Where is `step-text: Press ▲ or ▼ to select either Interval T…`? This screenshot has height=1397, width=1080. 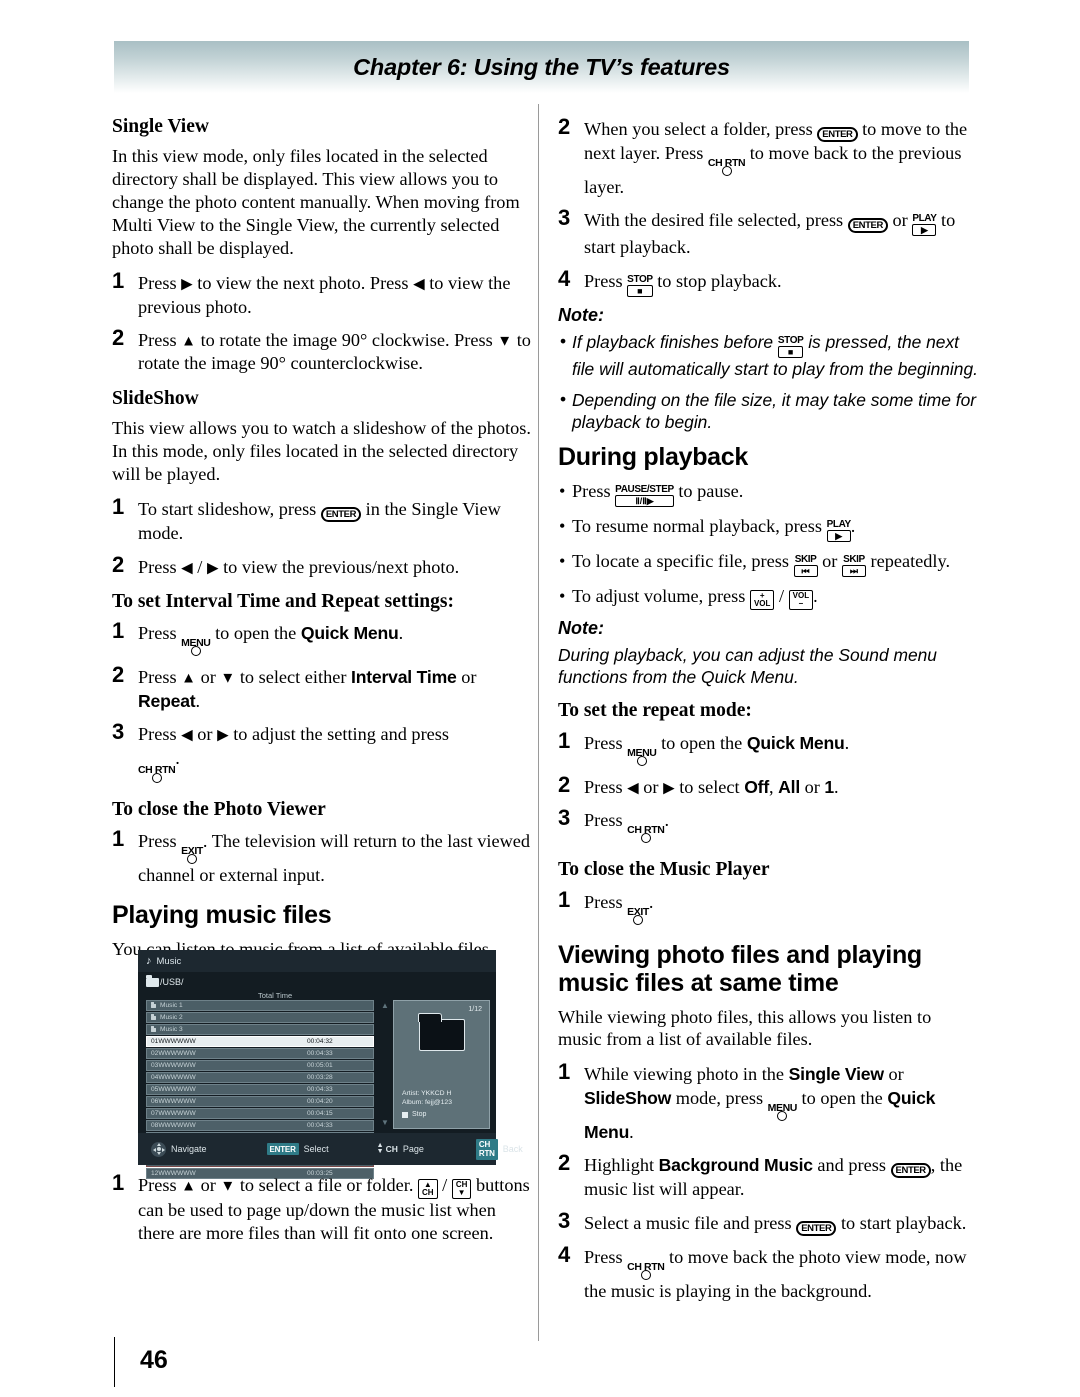
step-text: Press ▲ or ▼ to select either Interval T… is located at coordinates (335, 688).